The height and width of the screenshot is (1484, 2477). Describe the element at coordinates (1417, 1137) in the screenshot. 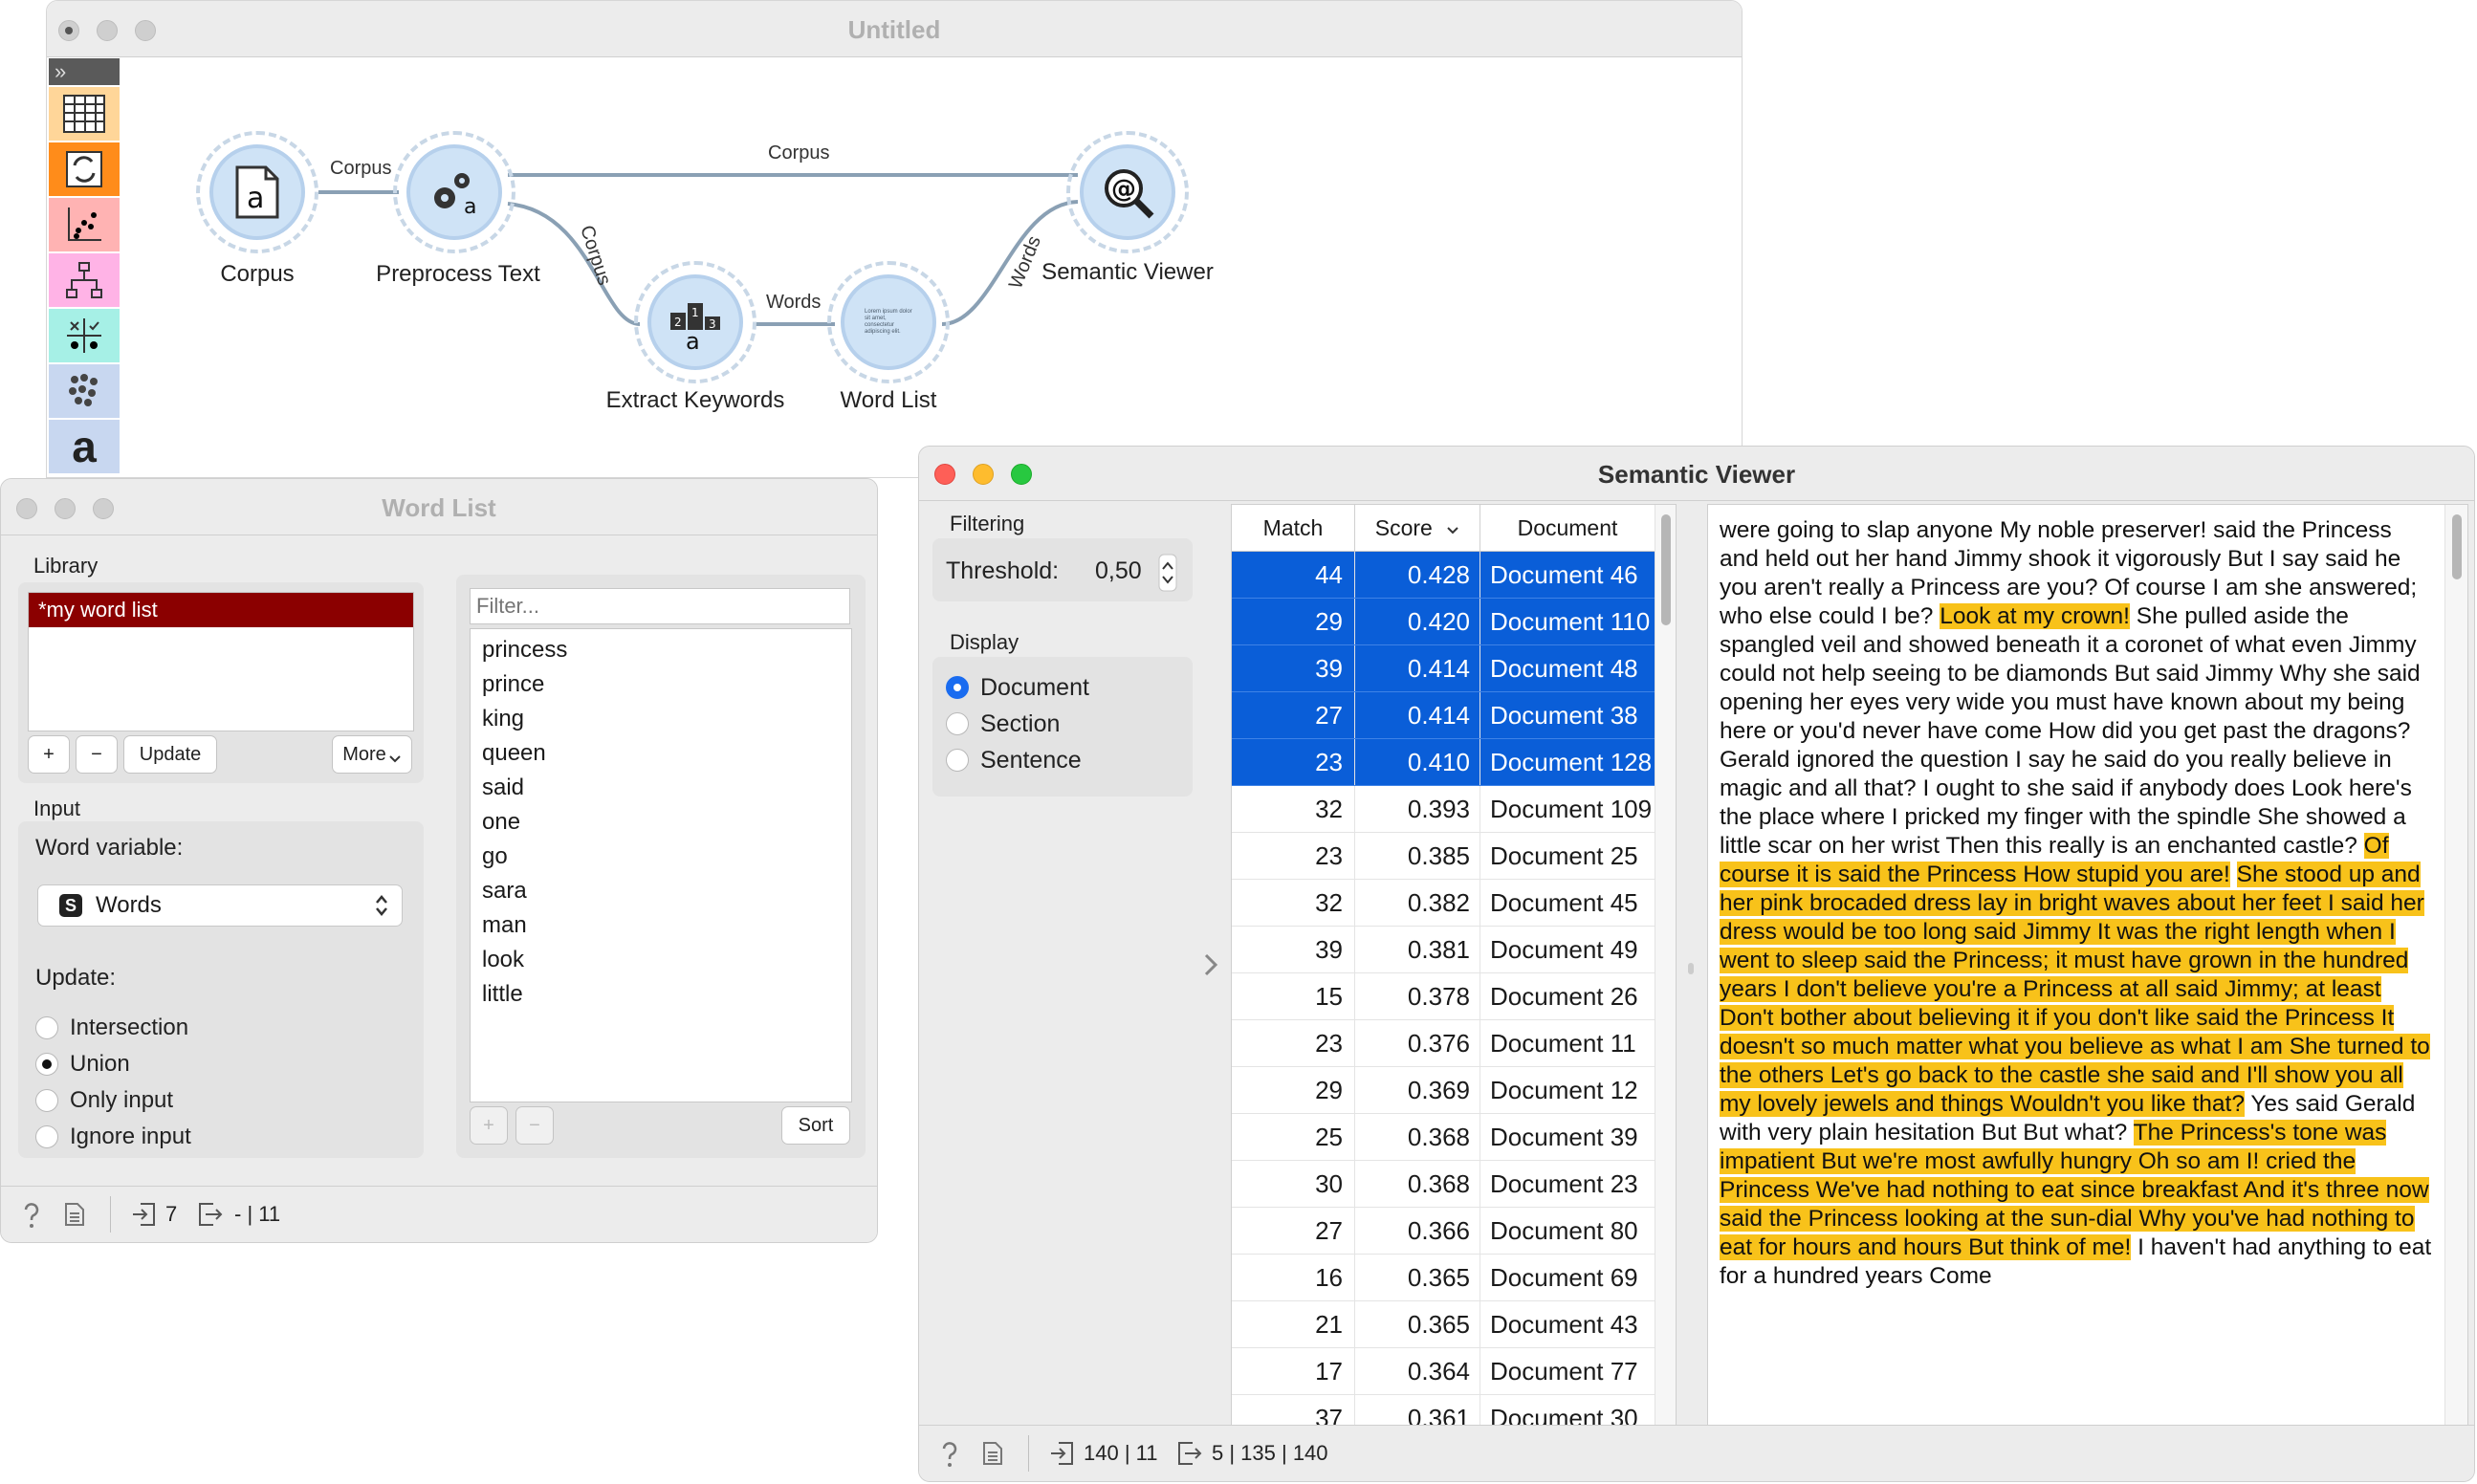

I see `score-cell: 0.368` at that location.